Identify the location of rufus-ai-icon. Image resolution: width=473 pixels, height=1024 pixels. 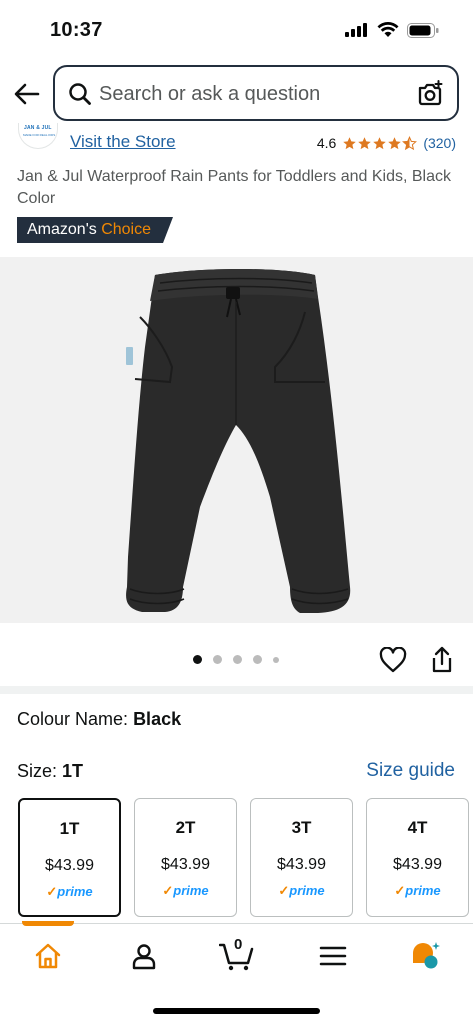
(426, 956).